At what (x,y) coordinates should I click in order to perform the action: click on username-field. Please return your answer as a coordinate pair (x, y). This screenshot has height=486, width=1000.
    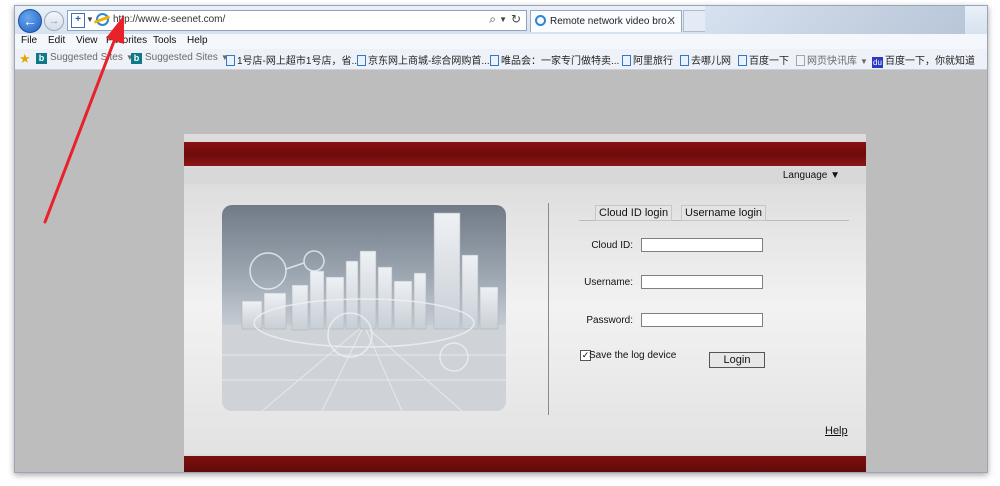
    Looking at the image, I should click on (702, 282).